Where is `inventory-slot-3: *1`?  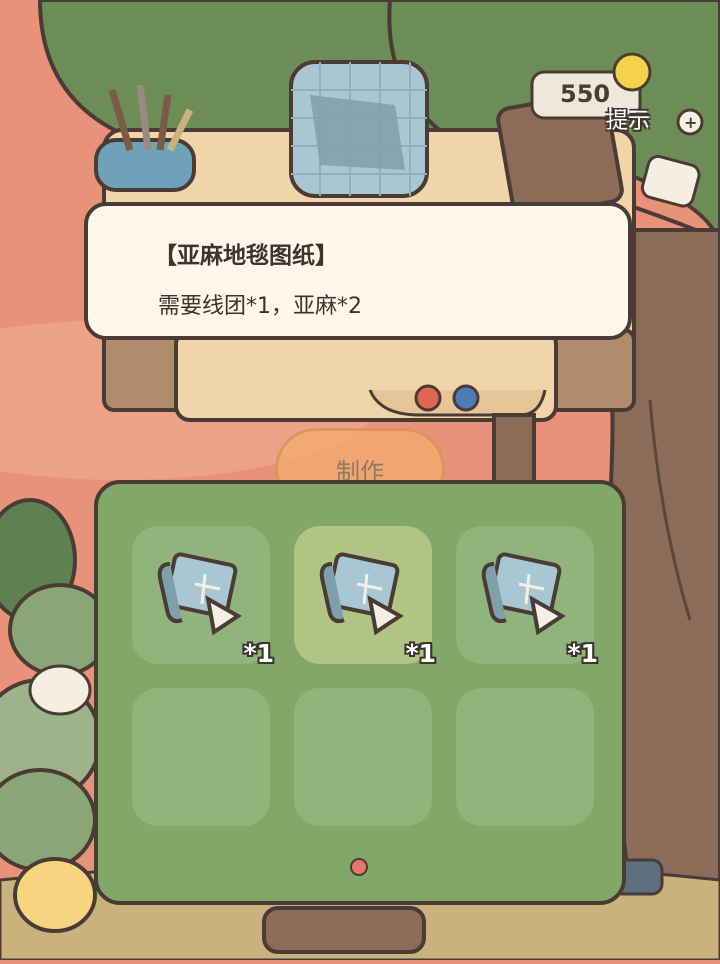 inventory-slot-3: *1 is located at coordinates (527, 597).